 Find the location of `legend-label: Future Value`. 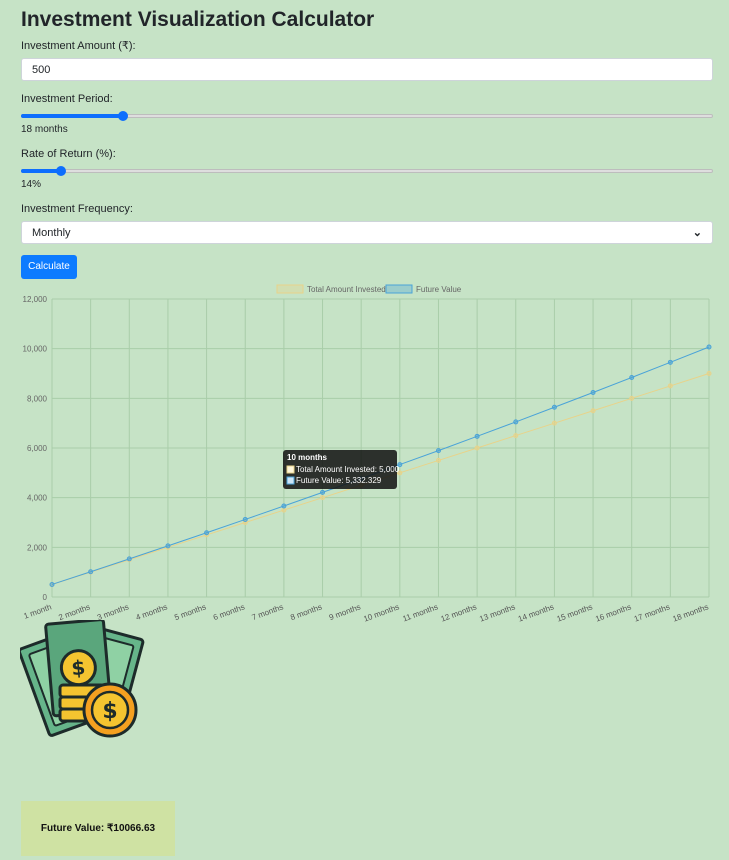

legend-label: Future Value is located at coordinates (439, 289).